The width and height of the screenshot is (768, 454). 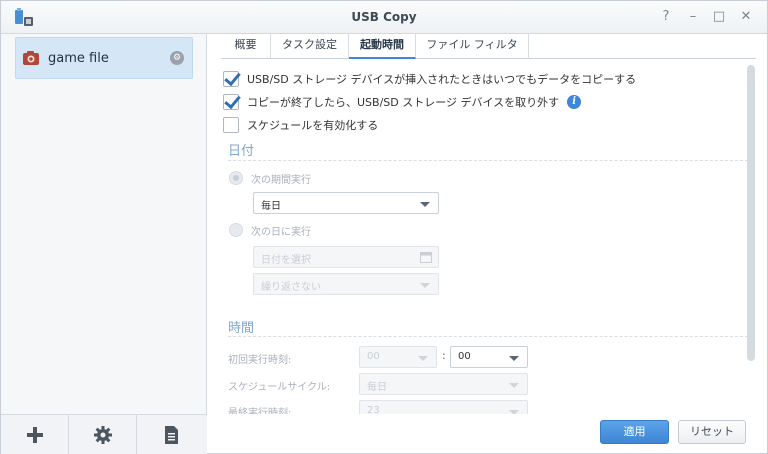 I want to click on sidebar-item-game-file: game file ⚙, so click(x=104, y=58).